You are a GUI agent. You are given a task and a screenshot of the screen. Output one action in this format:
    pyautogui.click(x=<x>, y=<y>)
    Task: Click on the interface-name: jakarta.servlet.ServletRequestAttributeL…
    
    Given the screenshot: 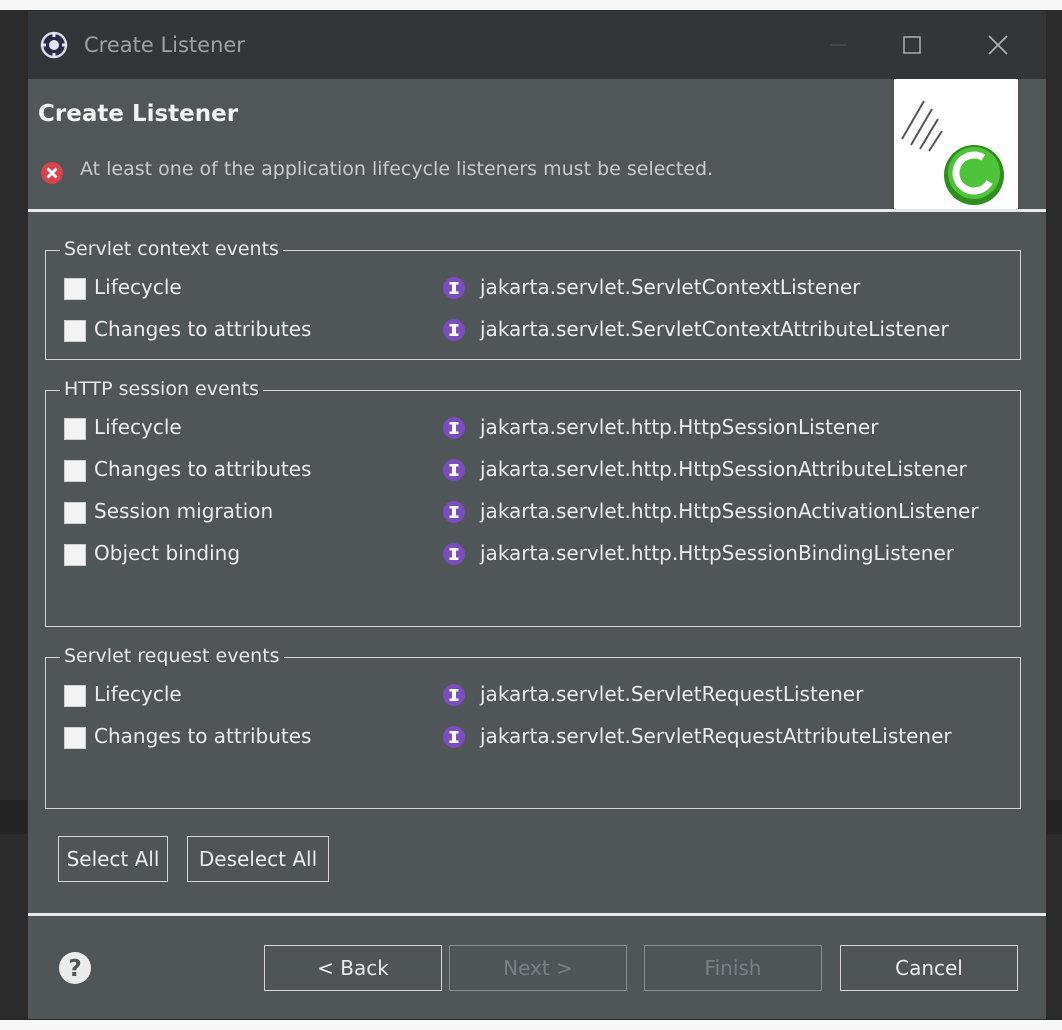 What is the action you would take?
    pyautogui.click(x=716, y=736)
    